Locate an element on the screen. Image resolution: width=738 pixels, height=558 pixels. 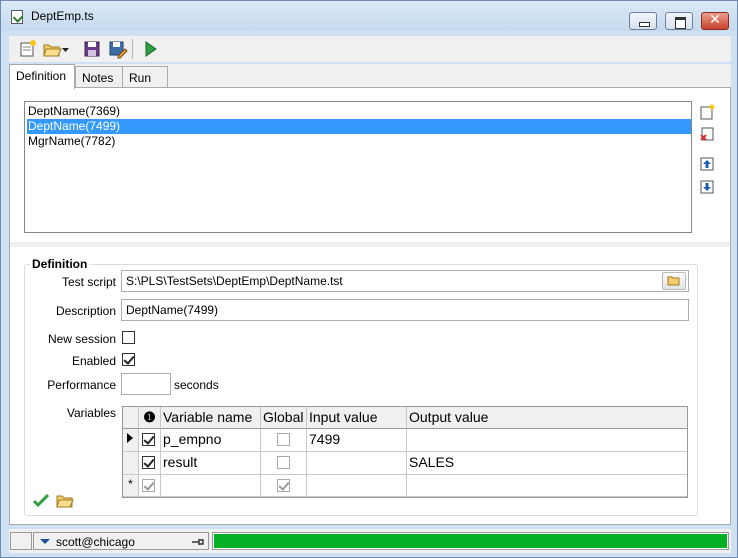
close-icon: ✕ is located at coordinates (715, 20).